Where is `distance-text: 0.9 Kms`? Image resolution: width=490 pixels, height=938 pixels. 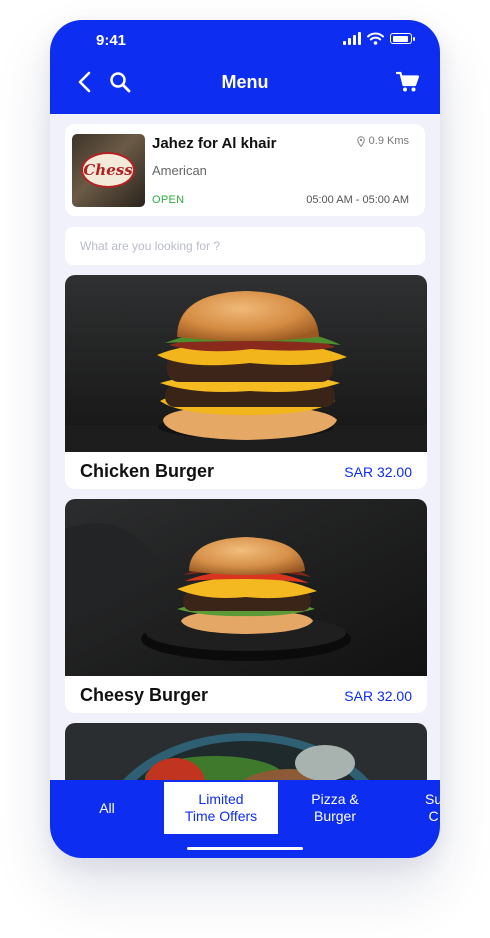 distance-text: 0.9 Kms is located at coordinates (388, 141).